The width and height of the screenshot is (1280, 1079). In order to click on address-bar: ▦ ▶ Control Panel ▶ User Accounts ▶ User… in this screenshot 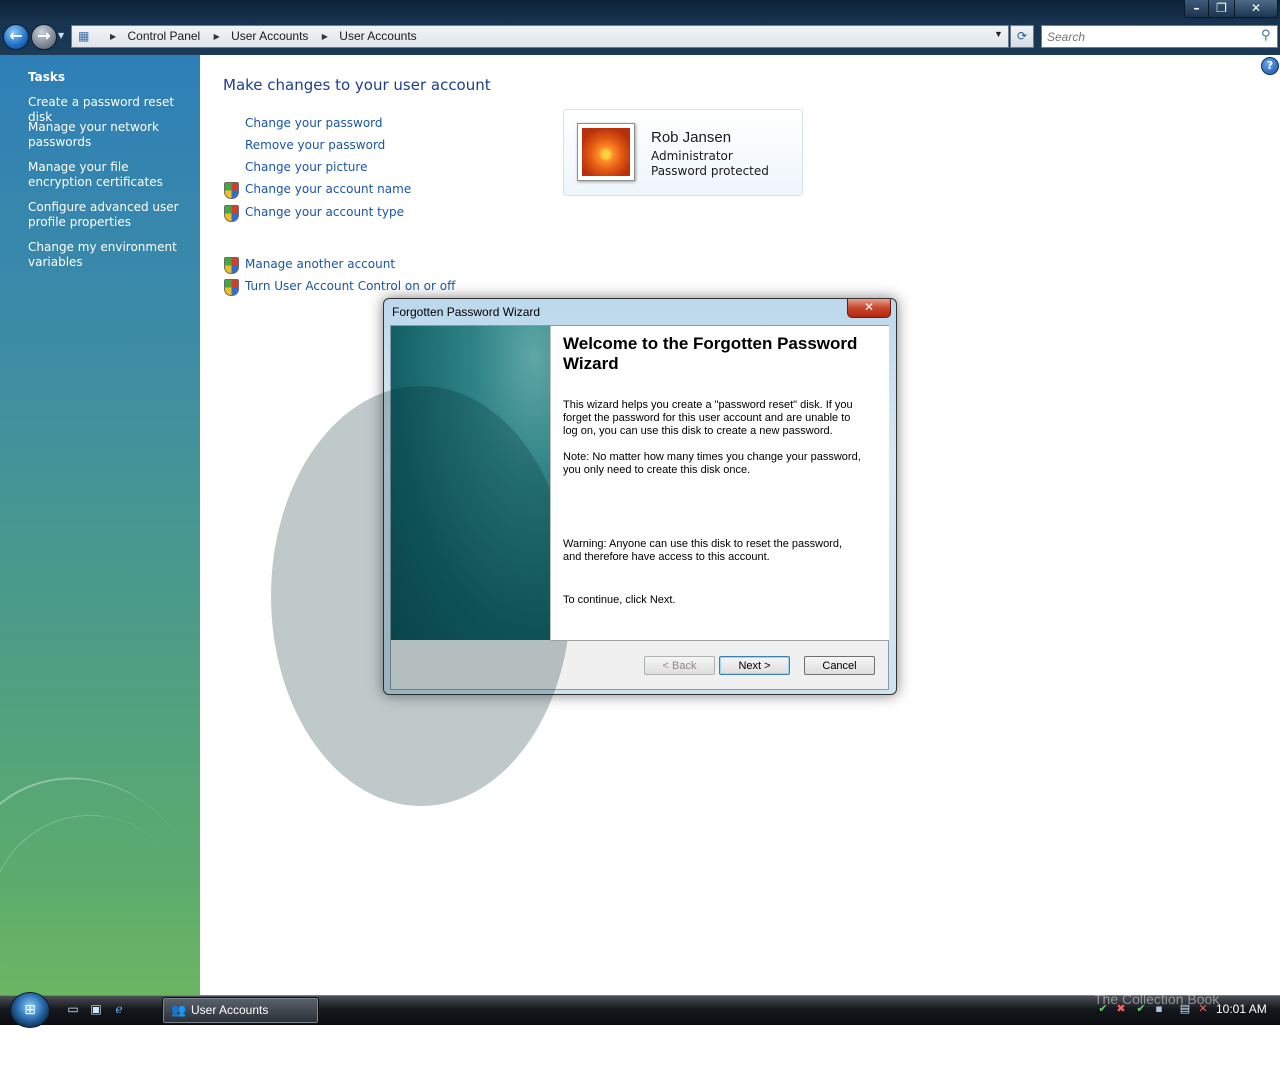, I will do `click(540, 36)`.